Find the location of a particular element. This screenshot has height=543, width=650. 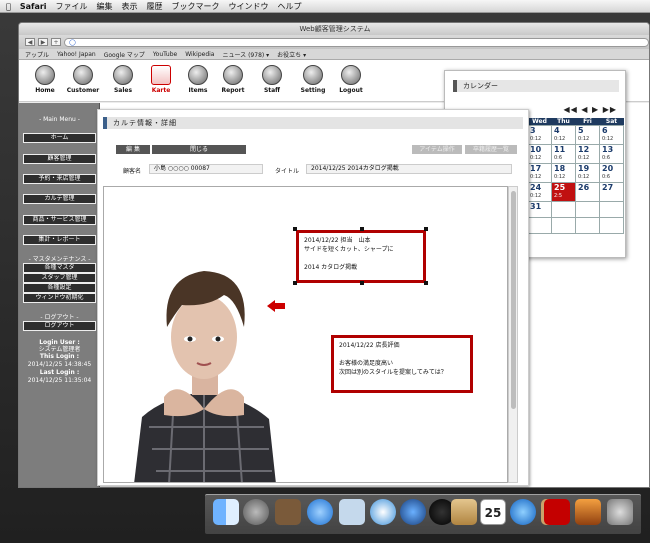

menu-bookmarks: ブックマーク is located at coordinates (196, 6).